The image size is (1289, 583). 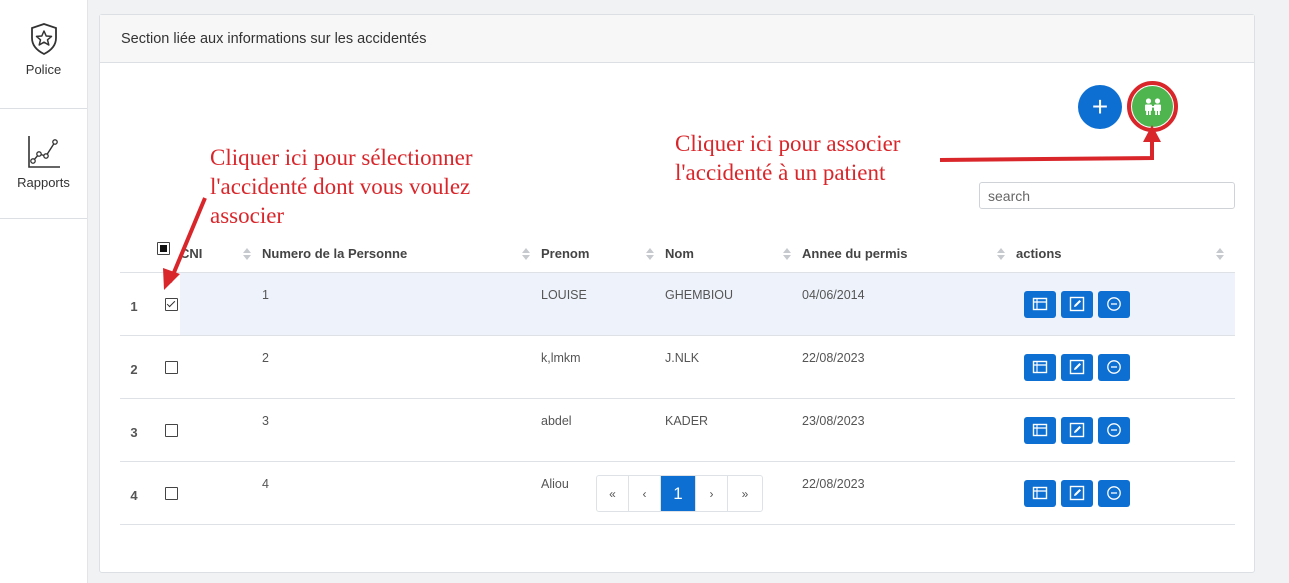 I want to click on page-last-button: », so click(x=745, y=493).